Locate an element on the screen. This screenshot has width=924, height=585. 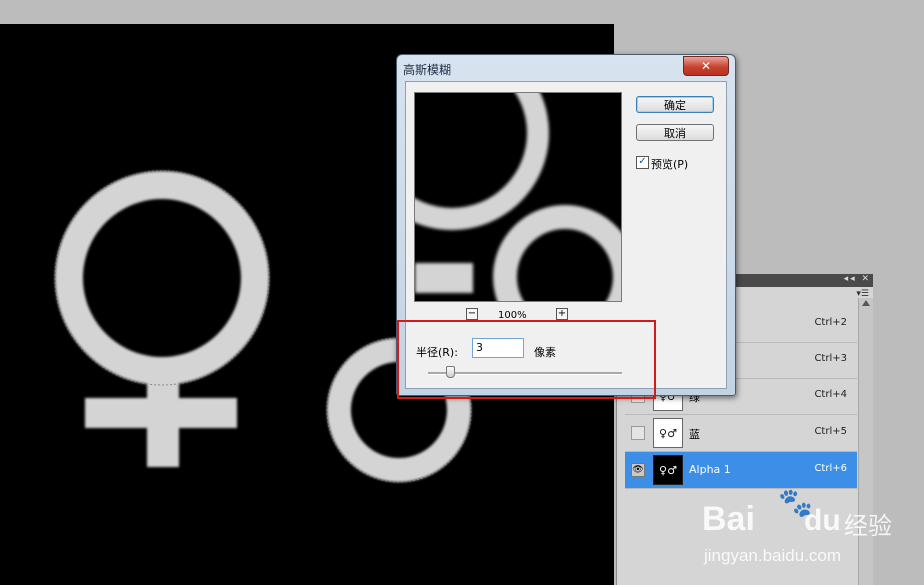
preview-pane is located at coordinates (518, 197).